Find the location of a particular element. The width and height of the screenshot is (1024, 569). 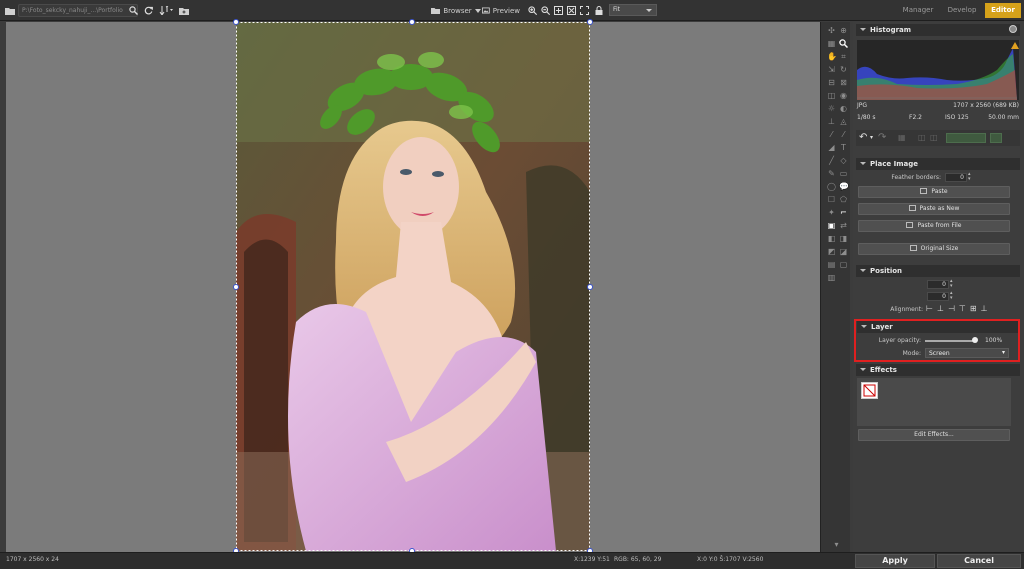

handle-left is located at coordinates (236, 287).